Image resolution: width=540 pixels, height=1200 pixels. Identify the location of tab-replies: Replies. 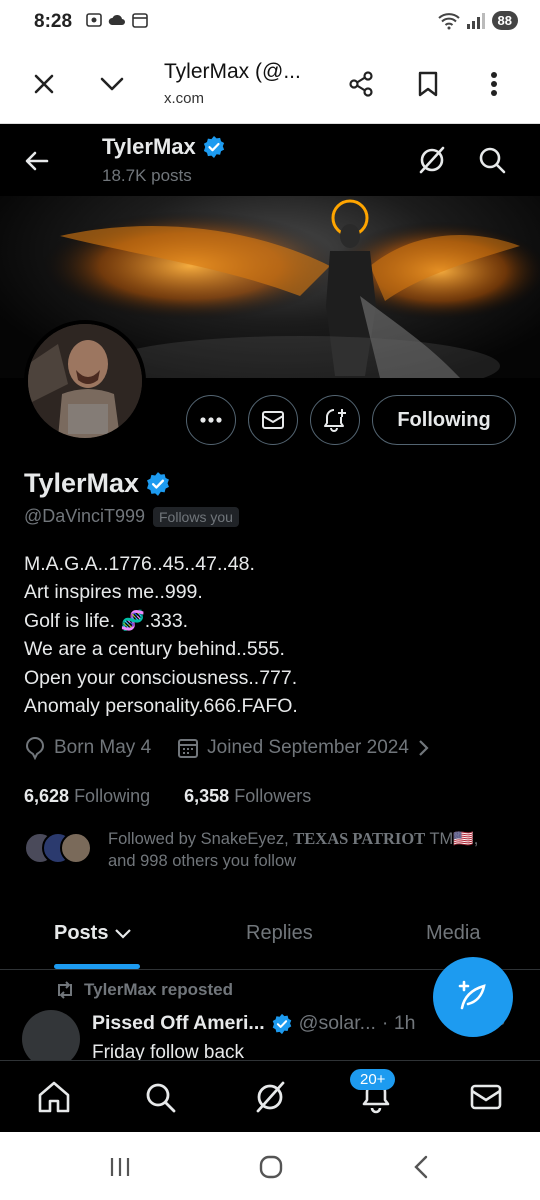
(279, 933).